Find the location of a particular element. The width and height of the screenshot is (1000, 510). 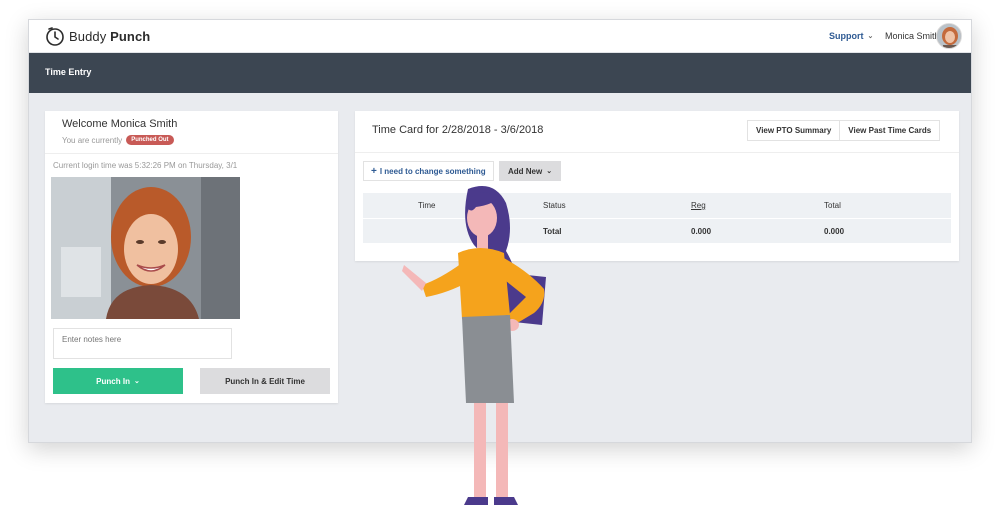

total-reg-value: 0.000 is located at coordinates (701, 231).